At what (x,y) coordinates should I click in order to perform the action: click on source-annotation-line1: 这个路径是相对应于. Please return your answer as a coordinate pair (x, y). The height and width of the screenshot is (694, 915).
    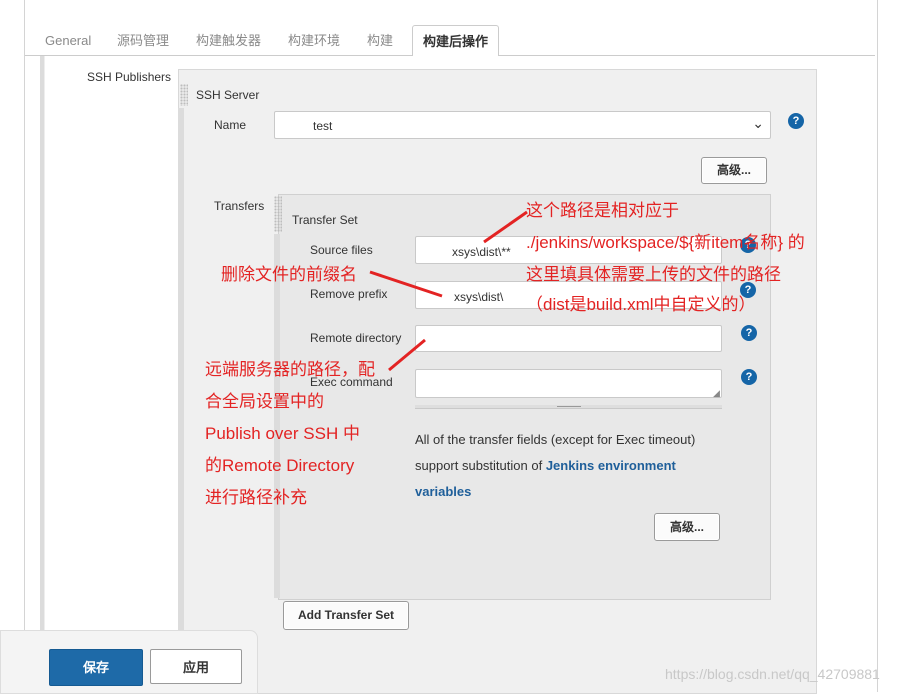
    Looking at the image, I should click on (602, 210).